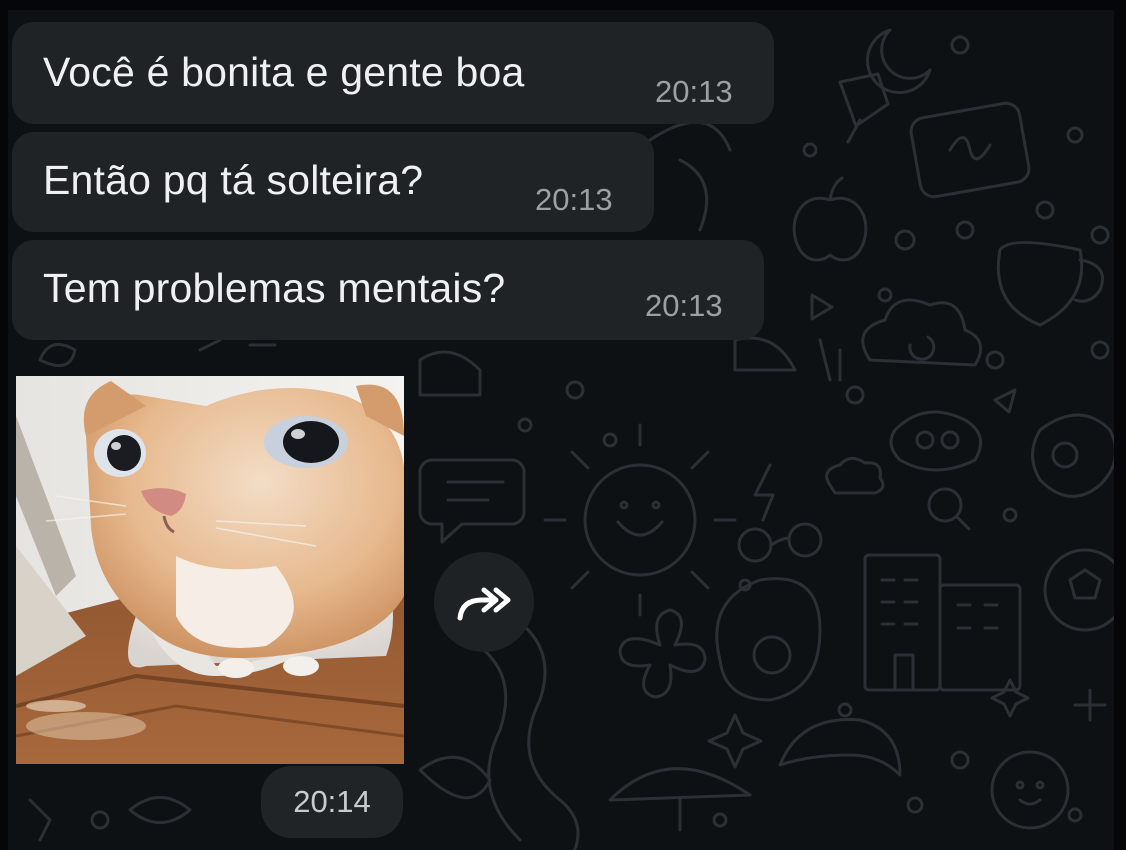 The height and width of the screenshot is (850, 1126). I want to click on double-forward-arrow-icon, so click(484, 604).